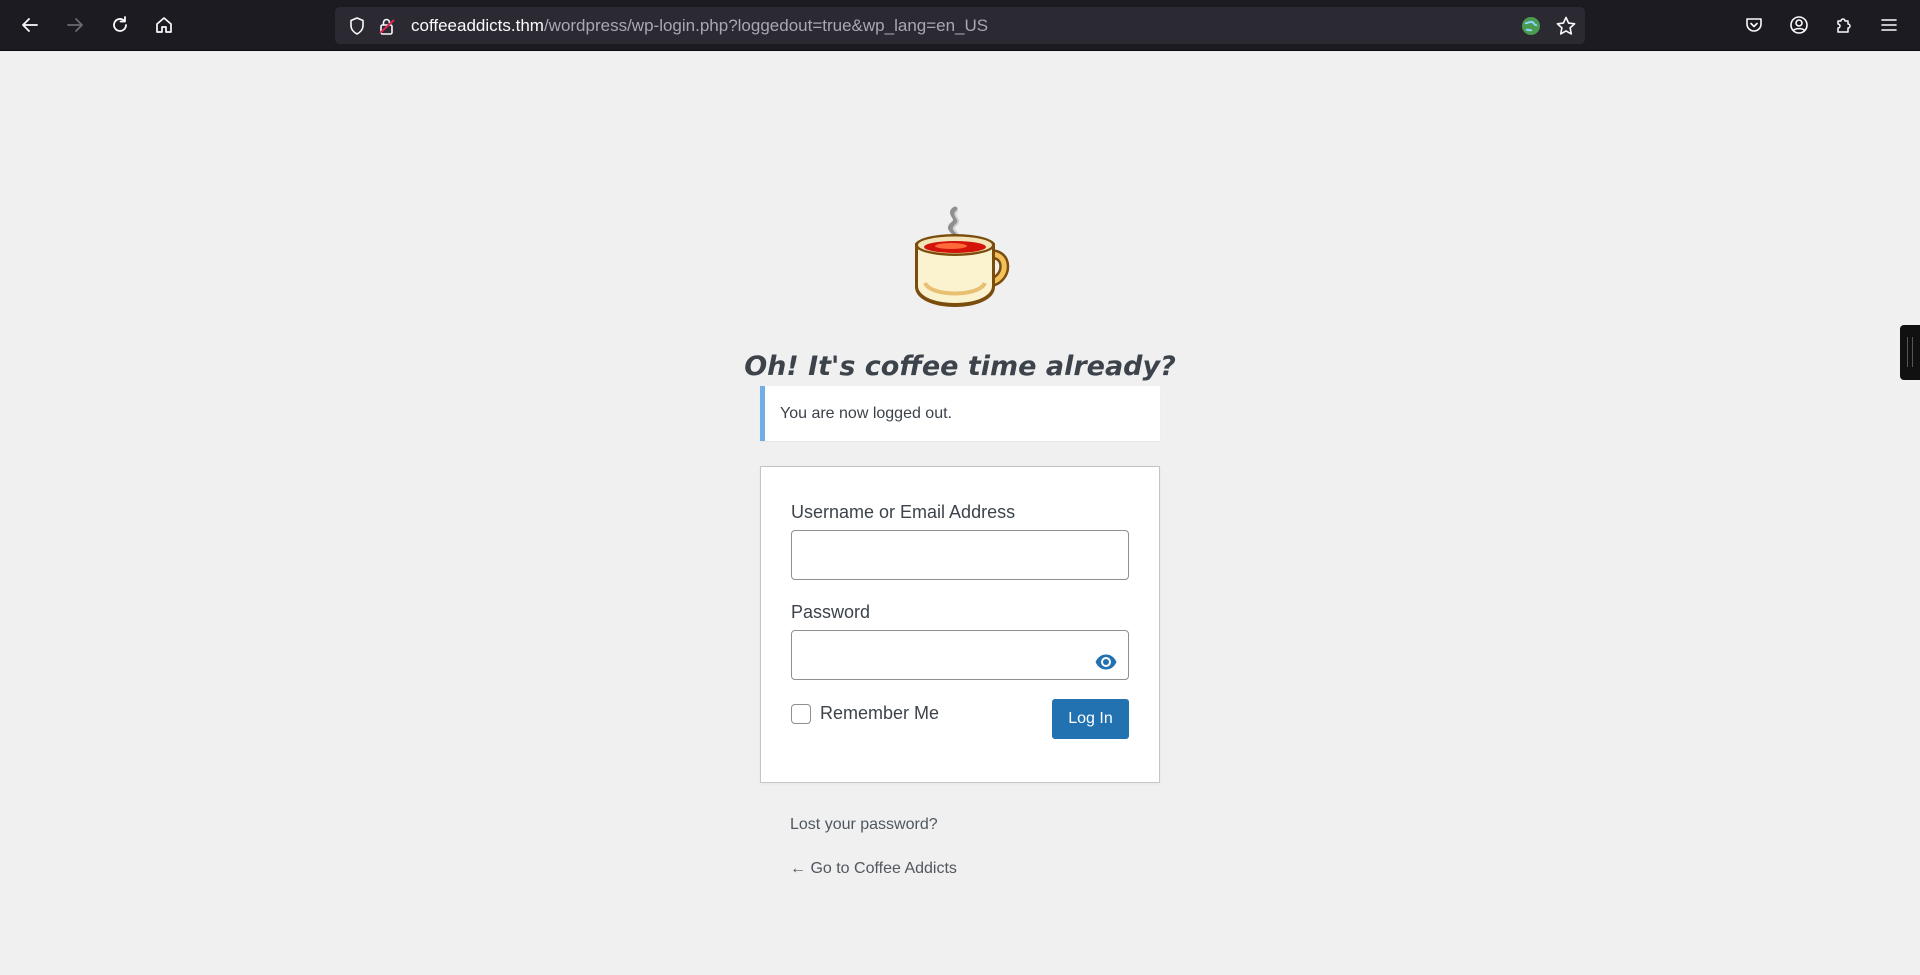 The width and height of the screenshot is (1920, 975). I want to click on home-button, so click(164, 25).